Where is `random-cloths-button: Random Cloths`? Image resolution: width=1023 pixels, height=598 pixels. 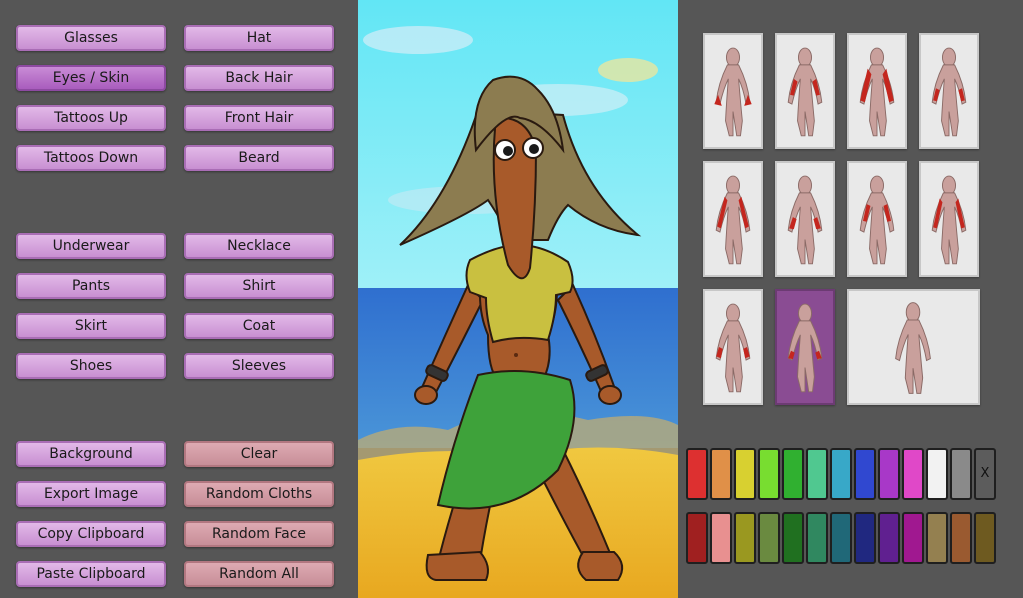 random-cloths-button: Random Cloths is located at coordinates (259, 494).